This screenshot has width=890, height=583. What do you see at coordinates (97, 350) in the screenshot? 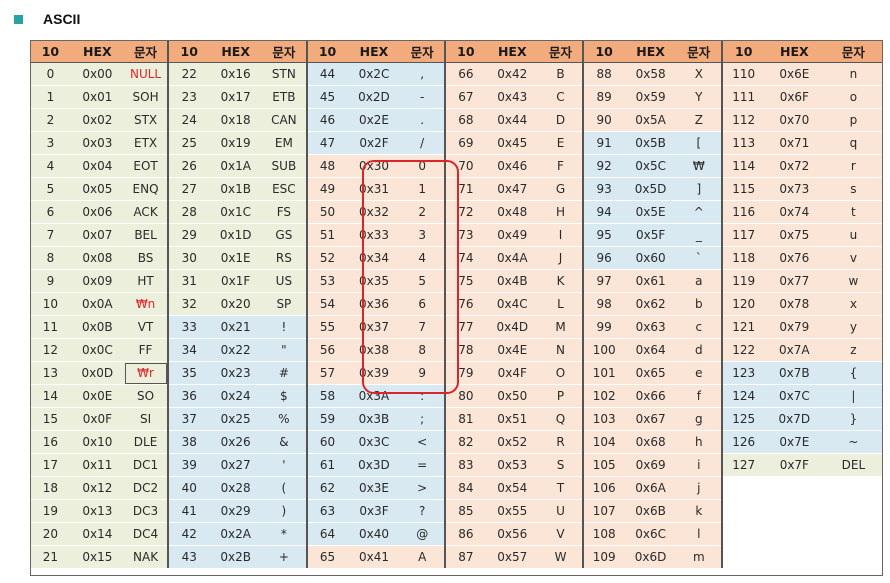
I see `cell-hex: 0x0C` at bounding box center [97, 350].